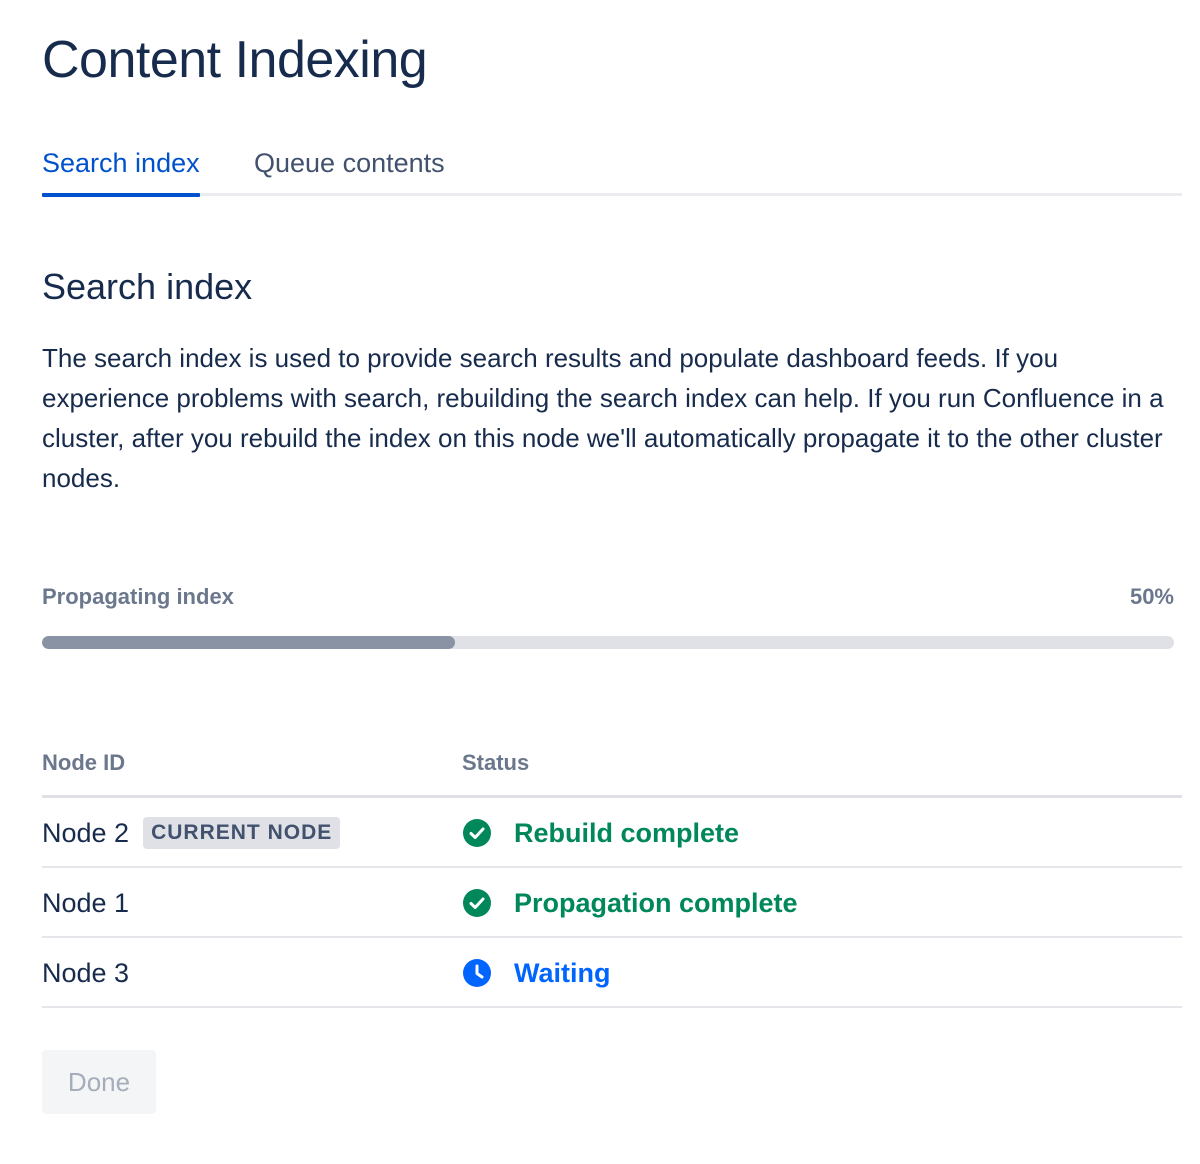 The width and height of the screenshot is (1200, 1164). What do you see at coordinates (612, 769) in the screenshot?
I see `table-header: Node ID Status` at bounding box center [612, 769].